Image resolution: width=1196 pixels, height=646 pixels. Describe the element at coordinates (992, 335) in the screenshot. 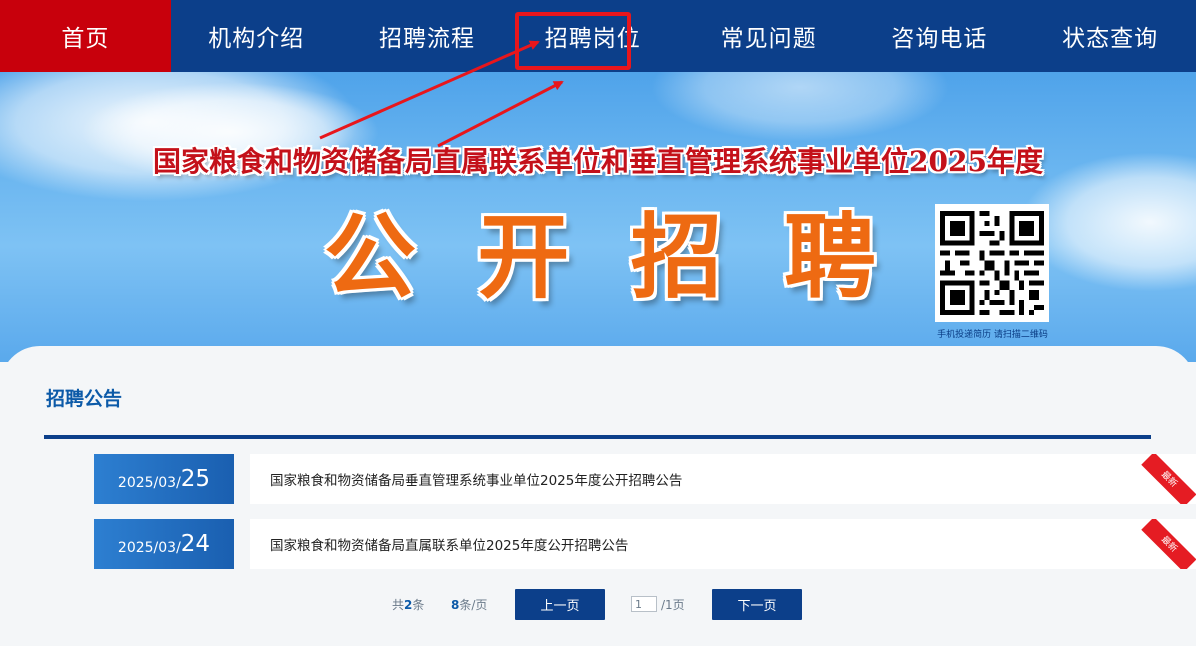

I see `qr-caption: 手机投递简历 请扫描二维码` at that location.